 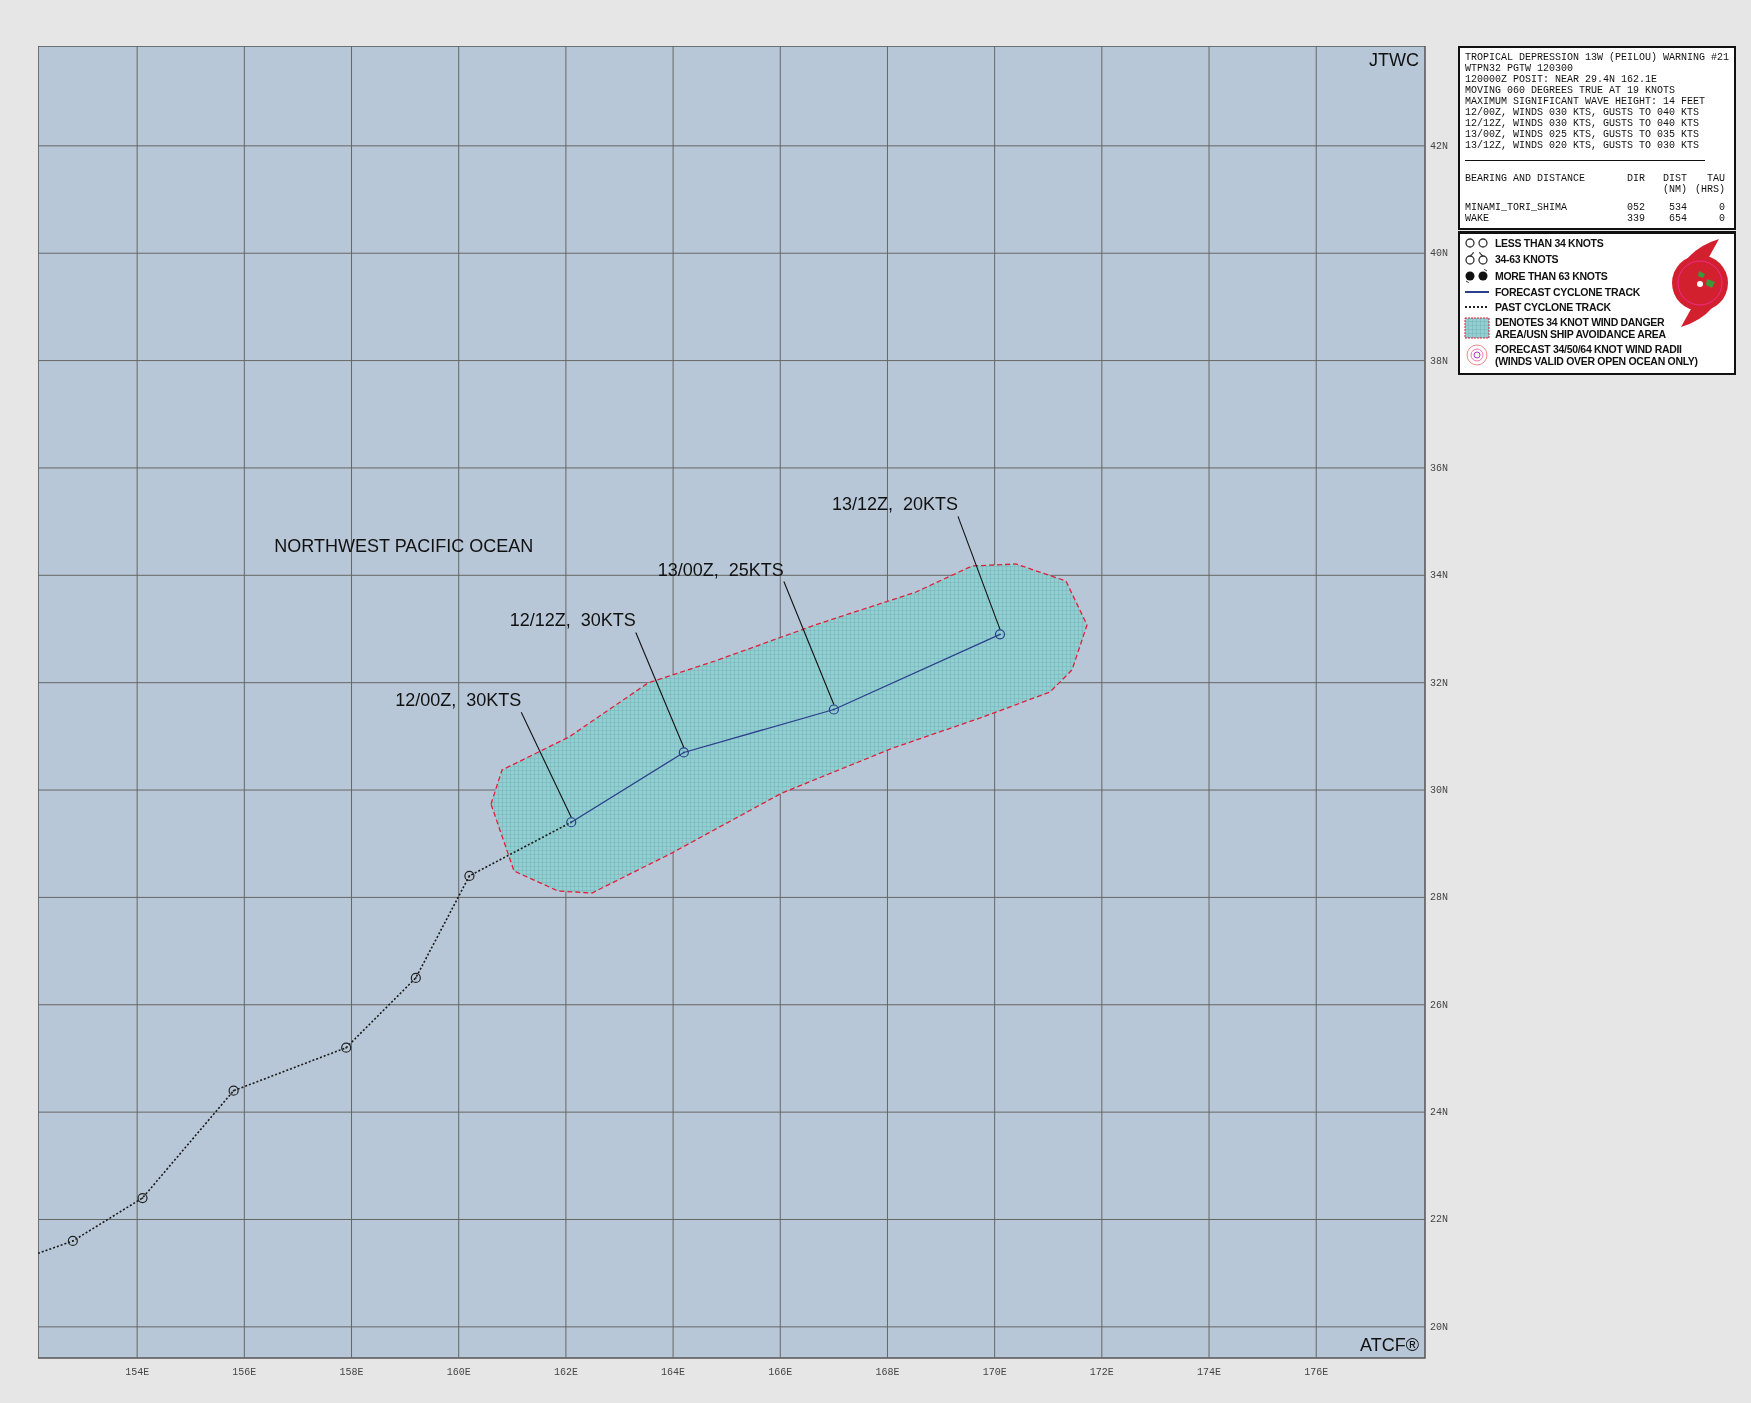 I want to click on x-tick-label: 162E, so click(x=565, y=1372).